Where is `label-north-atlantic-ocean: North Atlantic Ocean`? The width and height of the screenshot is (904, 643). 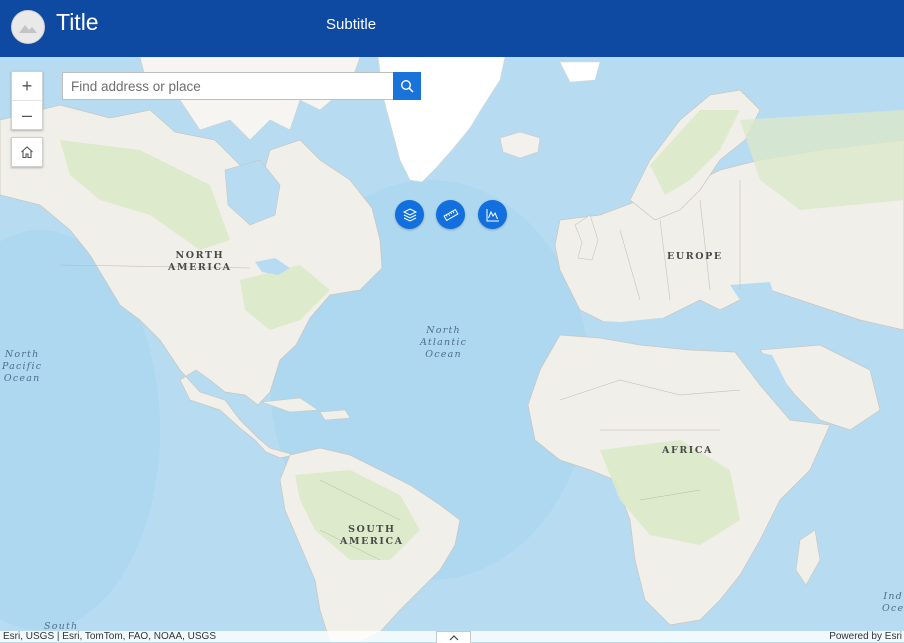
label-north-atlantic-ocean: North Atlantic Ocean is located at coordinates (444, 342).